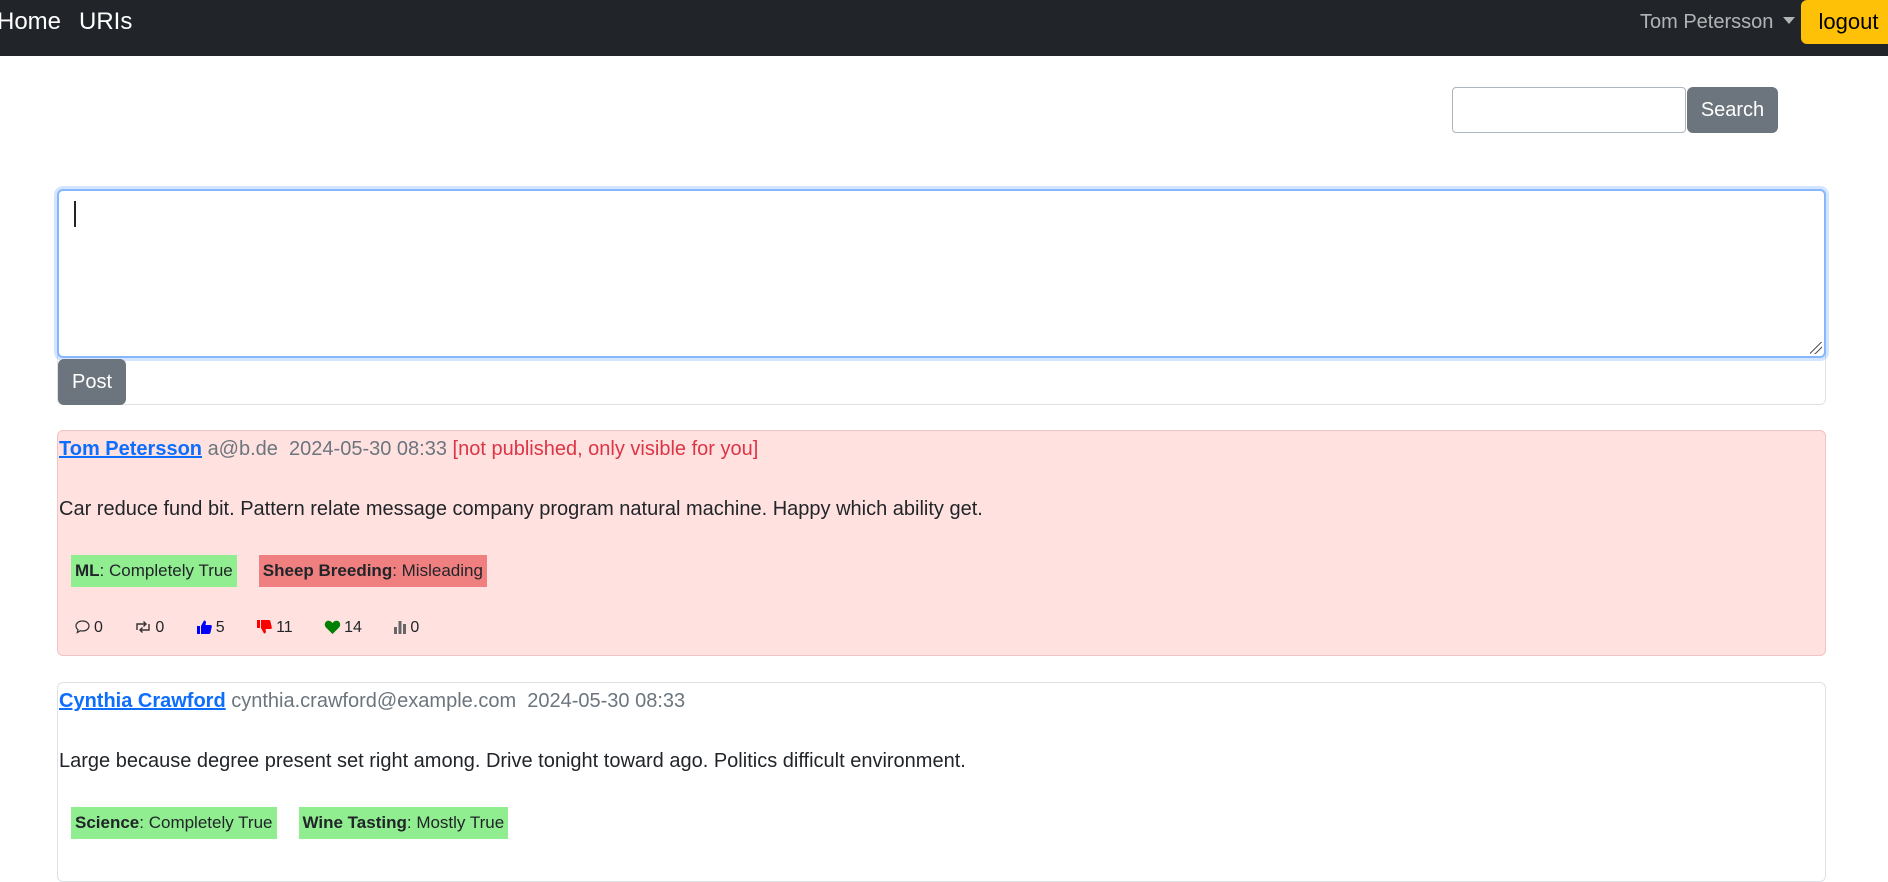 The width and height of the screenshot is (1888, 882). What do you see at coordinates (1816, 348) in the screenshot?
I see `resize-handle` at bounding box center [1816, 348].